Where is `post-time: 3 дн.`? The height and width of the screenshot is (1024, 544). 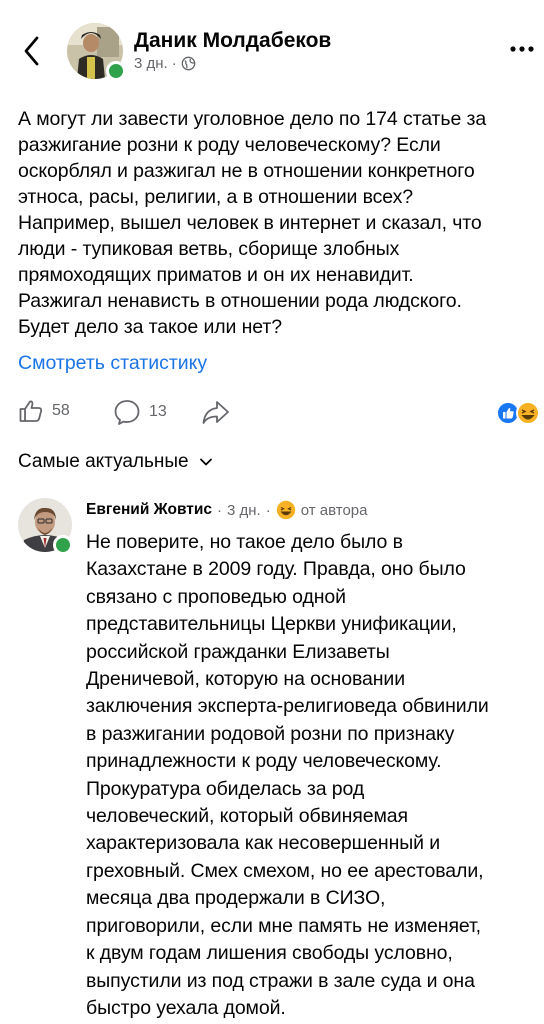 post-time: 3 дн. is located at coordinates (151, 63).